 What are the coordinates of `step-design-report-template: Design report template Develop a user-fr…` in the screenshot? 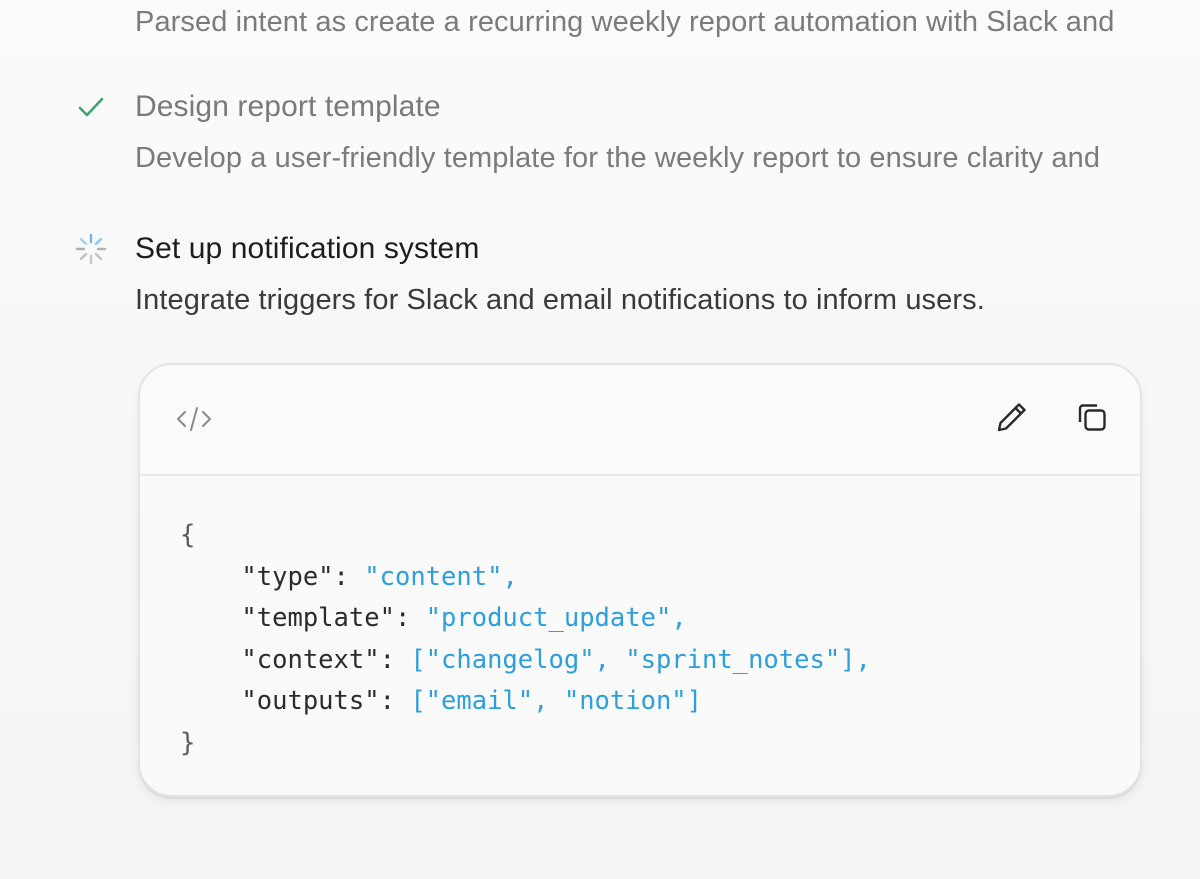 It's located at (600, 135).